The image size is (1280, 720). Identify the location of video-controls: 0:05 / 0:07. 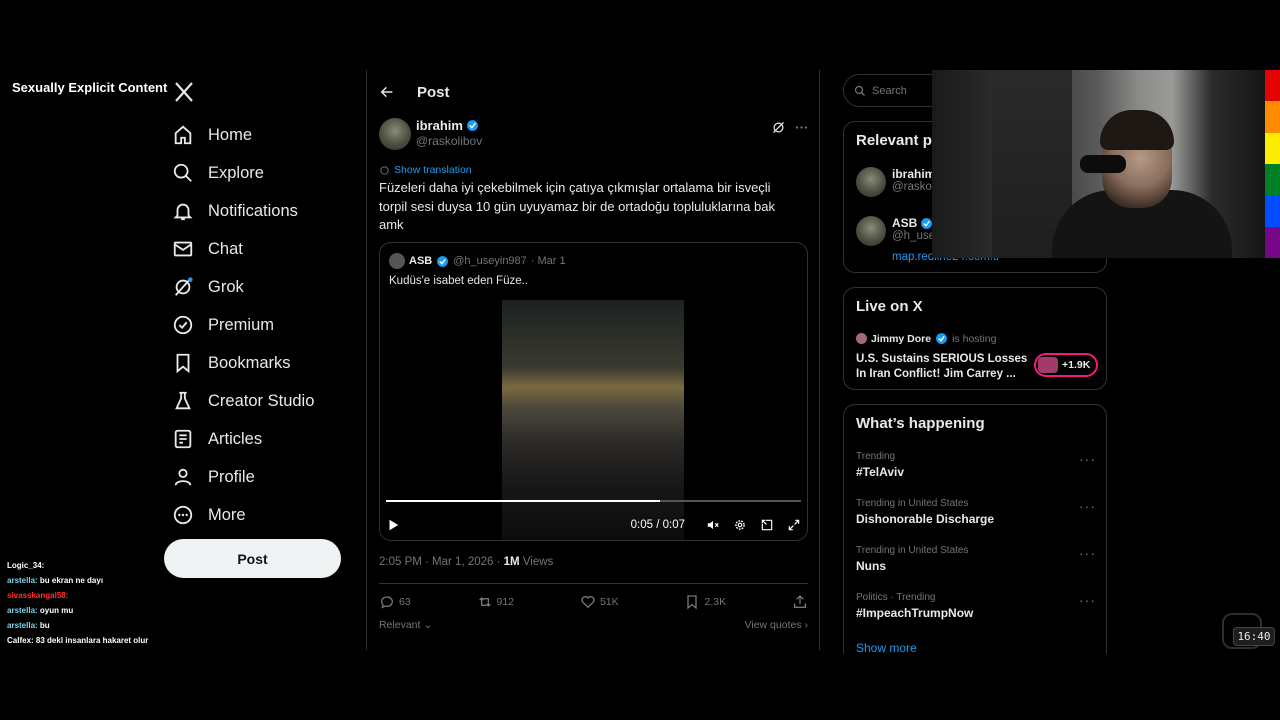
(593, 525).